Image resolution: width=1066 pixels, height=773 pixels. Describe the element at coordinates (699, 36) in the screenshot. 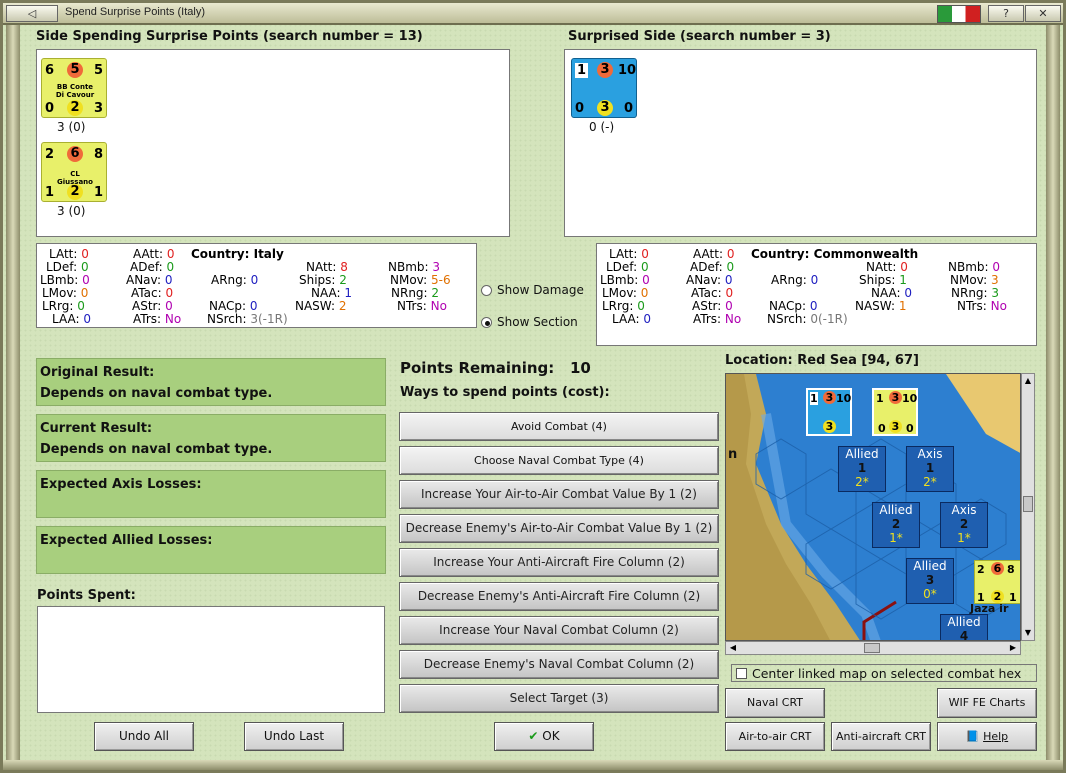

I see `right-side-header: Surprised Side (search number = 3)` at that location.